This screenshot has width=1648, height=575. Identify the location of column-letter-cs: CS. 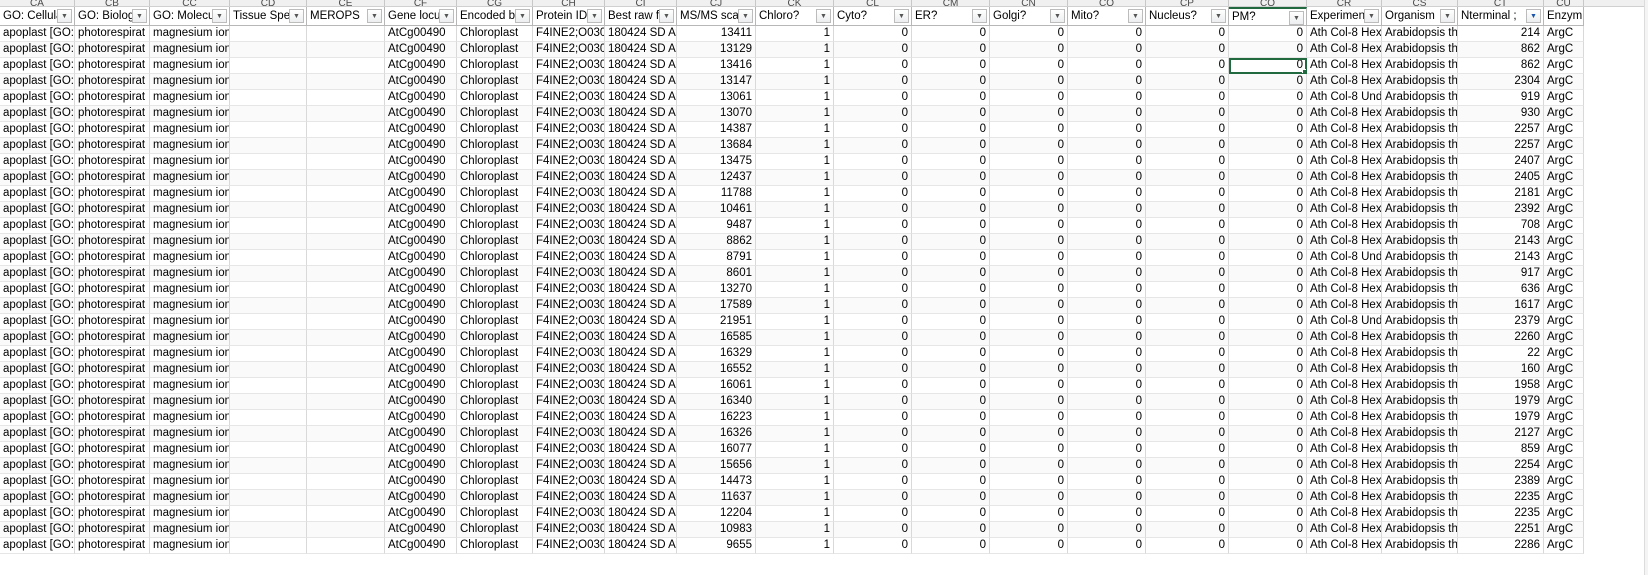
(1420, 3).